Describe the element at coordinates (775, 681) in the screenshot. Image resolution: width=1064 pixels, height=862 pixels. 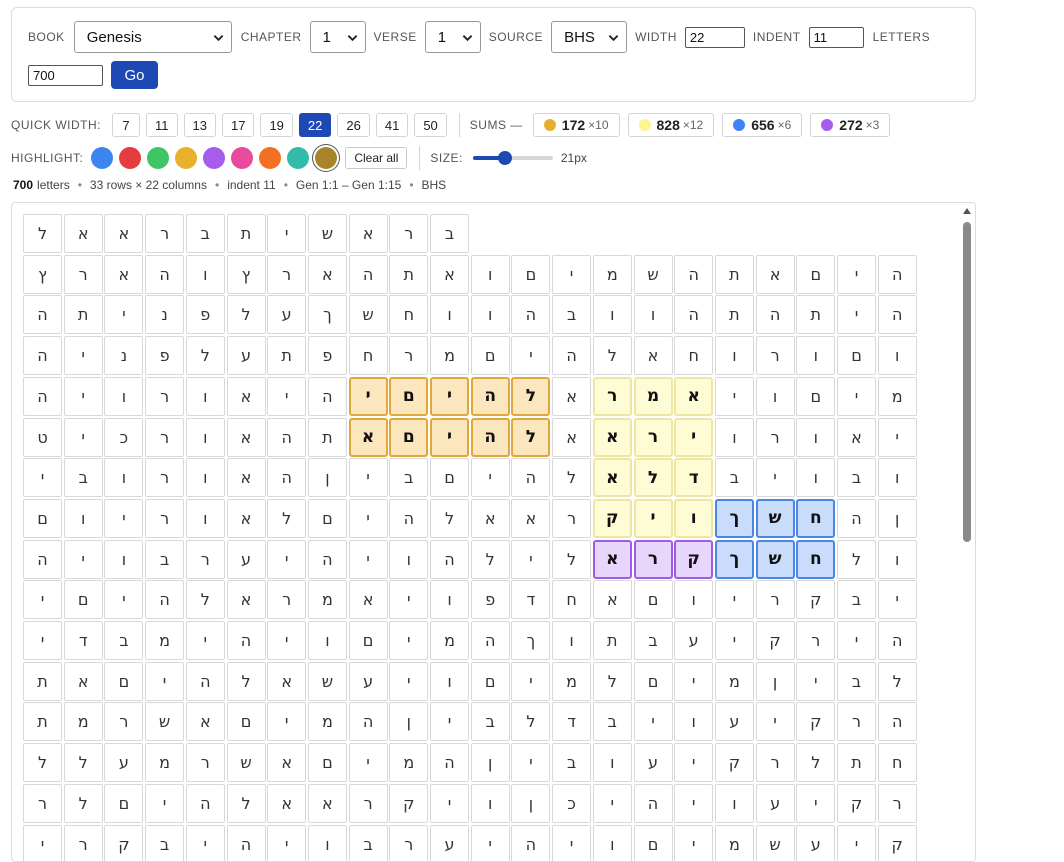
I see `grid-cell: ן` at that location.